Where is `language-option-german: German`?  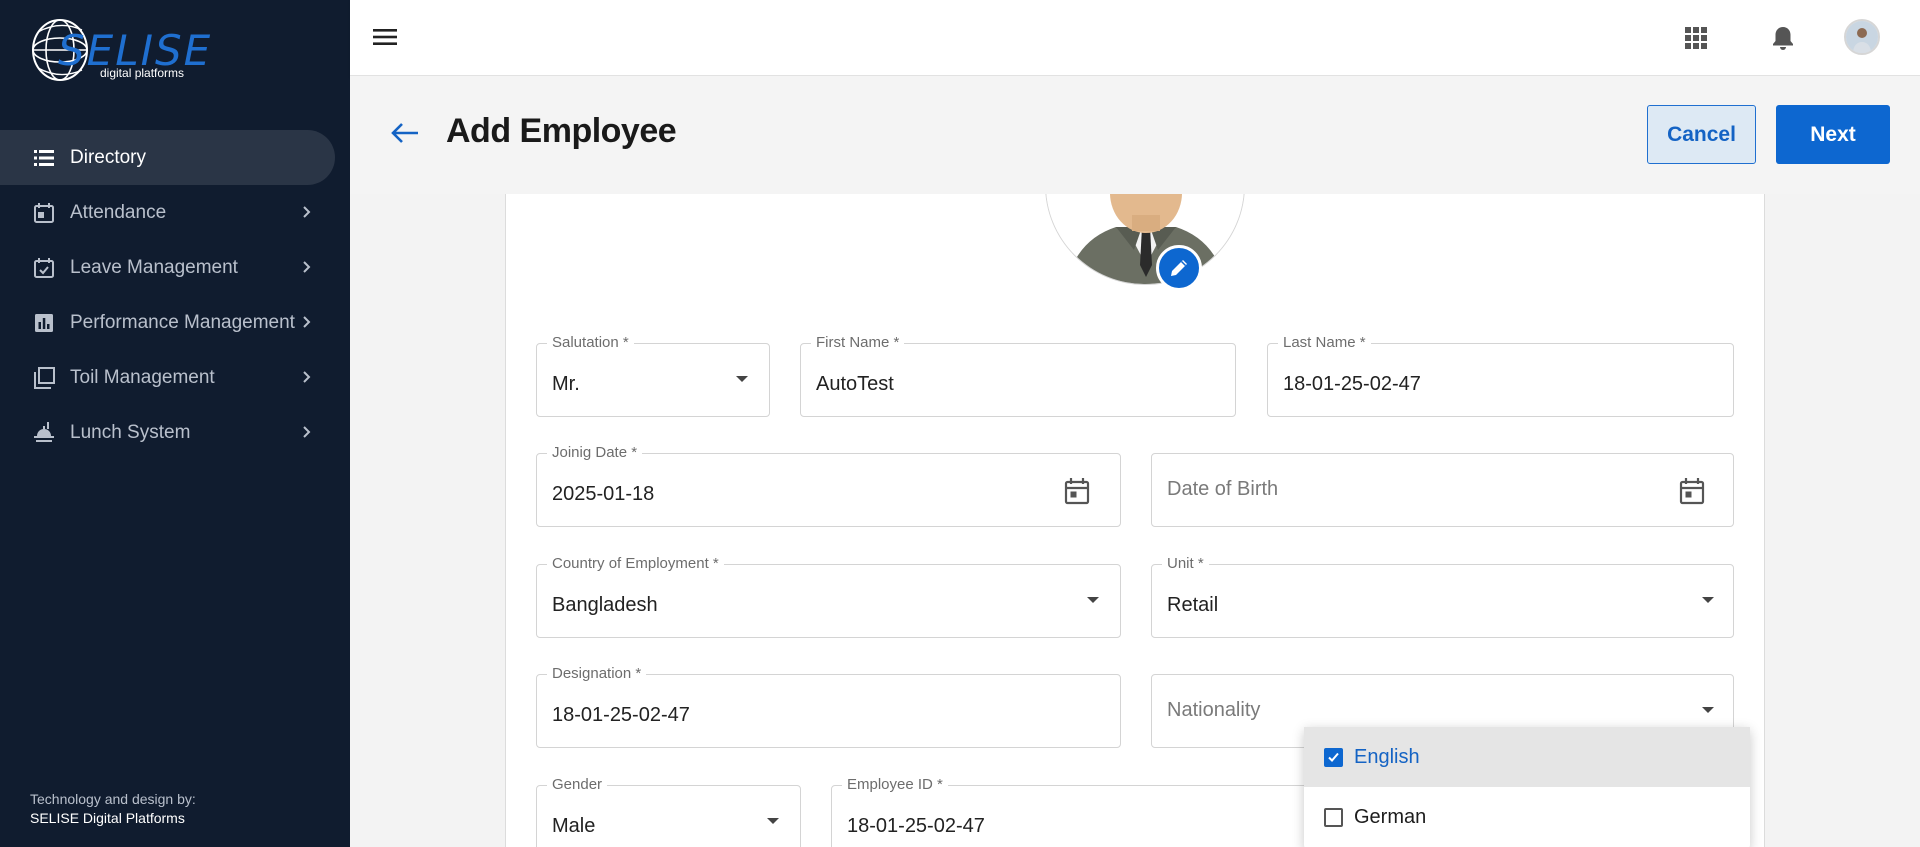 language-option-german: German is located at coordinates (1527, 817).